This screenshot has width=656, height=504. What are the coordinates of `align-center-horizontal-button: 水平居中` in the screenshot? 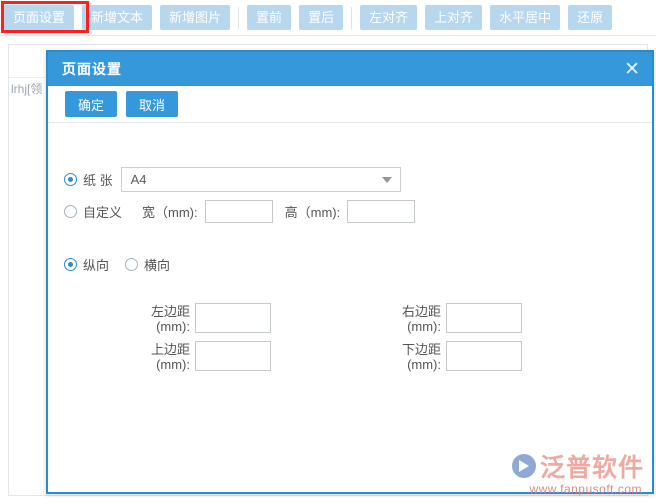 It's located at (525, 17).